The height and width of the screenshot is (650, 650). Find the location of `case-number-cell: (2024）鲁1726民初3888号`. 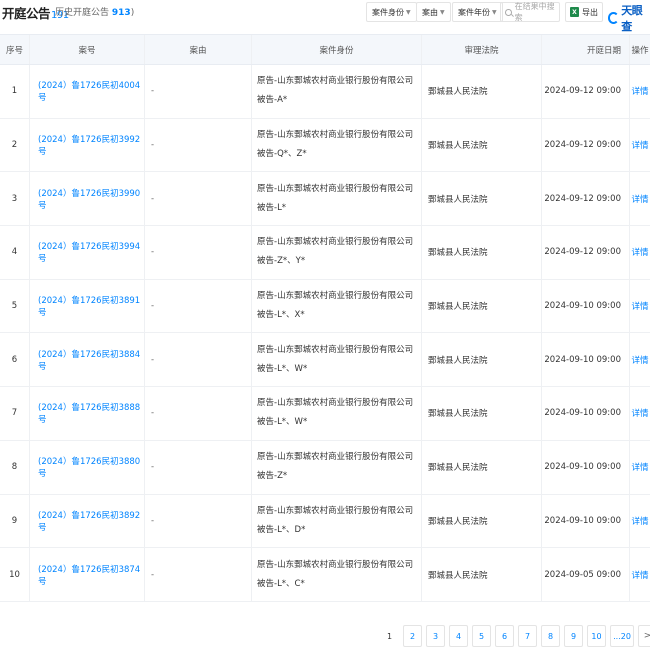

case-number-cell: (2024）鲁1726民初3888号 is located at coordinates (87, 413).